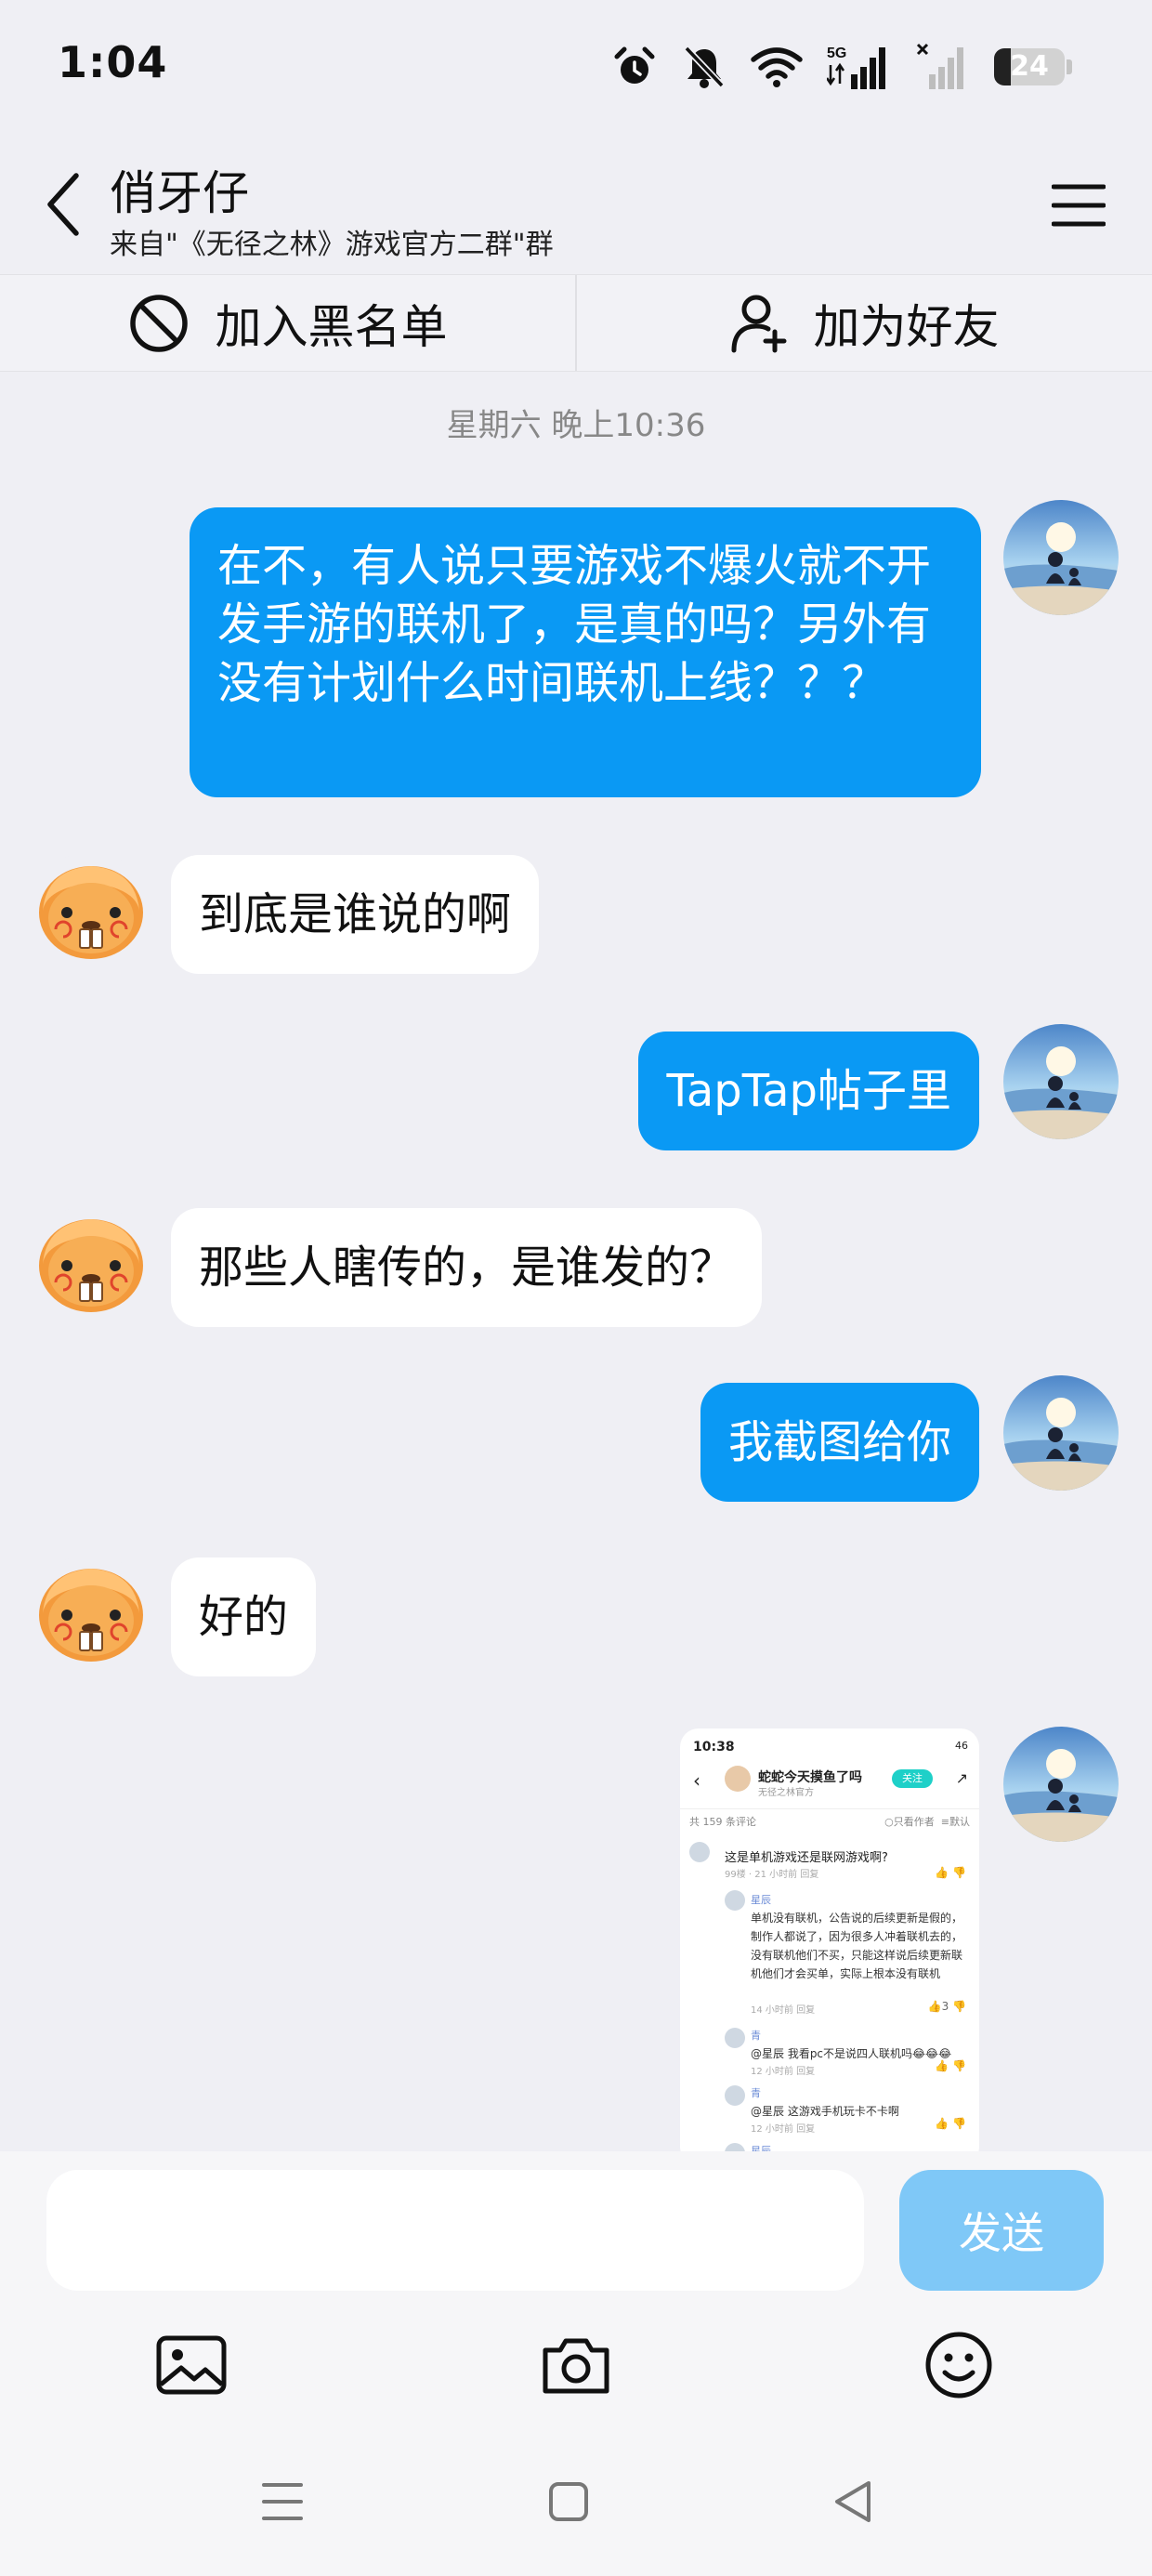 The width and height of the screenshot is (1152, 2576). What do you see at coordinates (961, 1778) in the screenshot?
I see `shot-share-icon: ↗` at bounding box center [961, 1778].